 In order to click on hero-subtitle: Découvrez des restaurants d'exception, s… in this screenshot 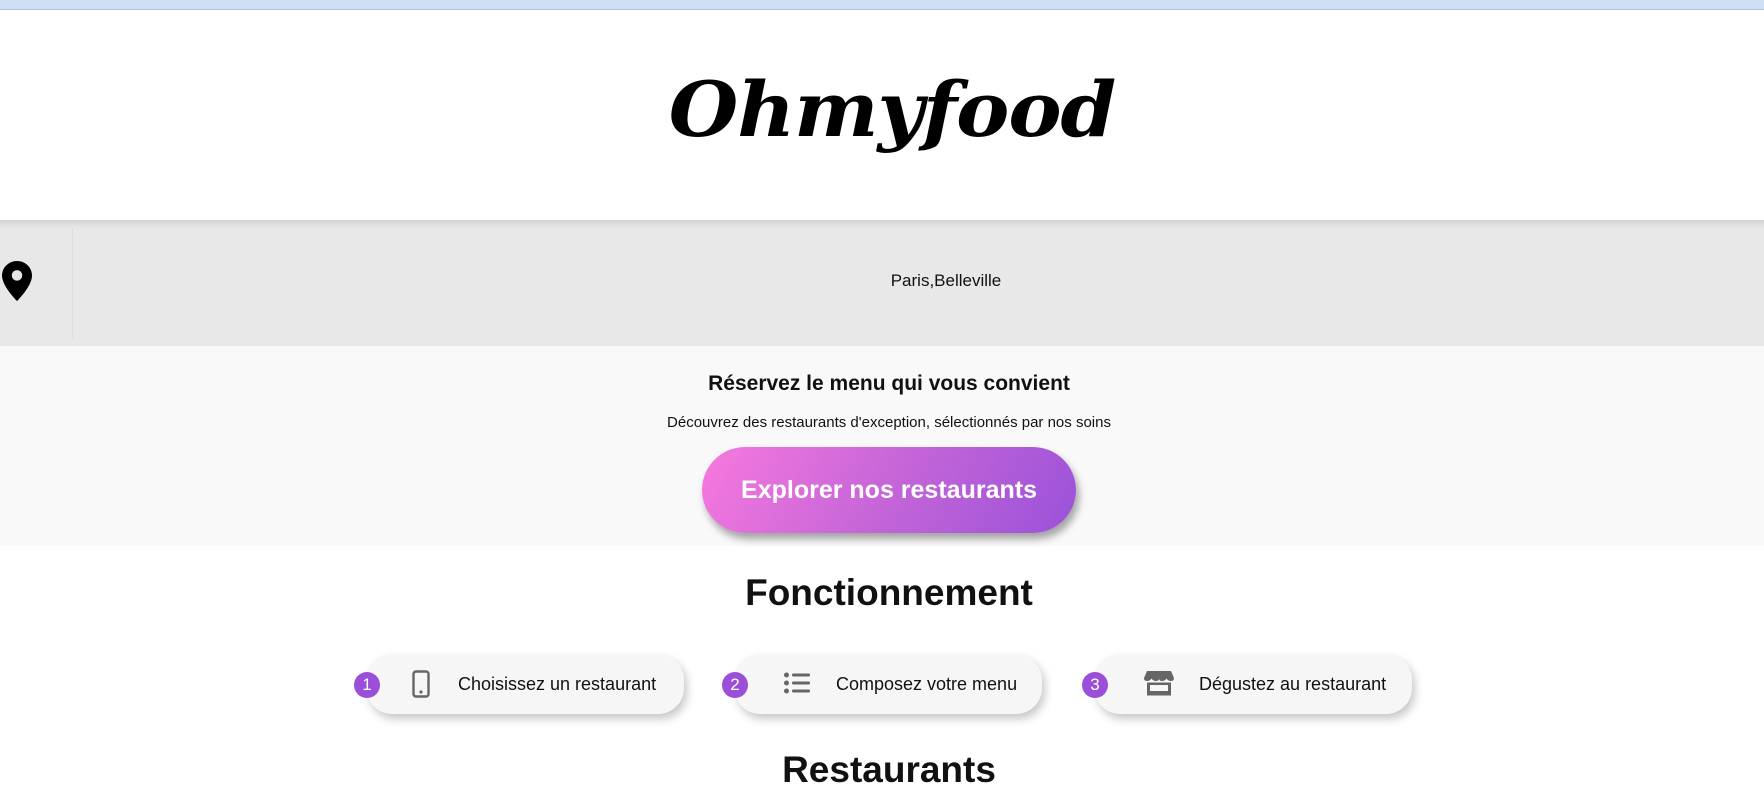, I will do `click(889, 422)`.